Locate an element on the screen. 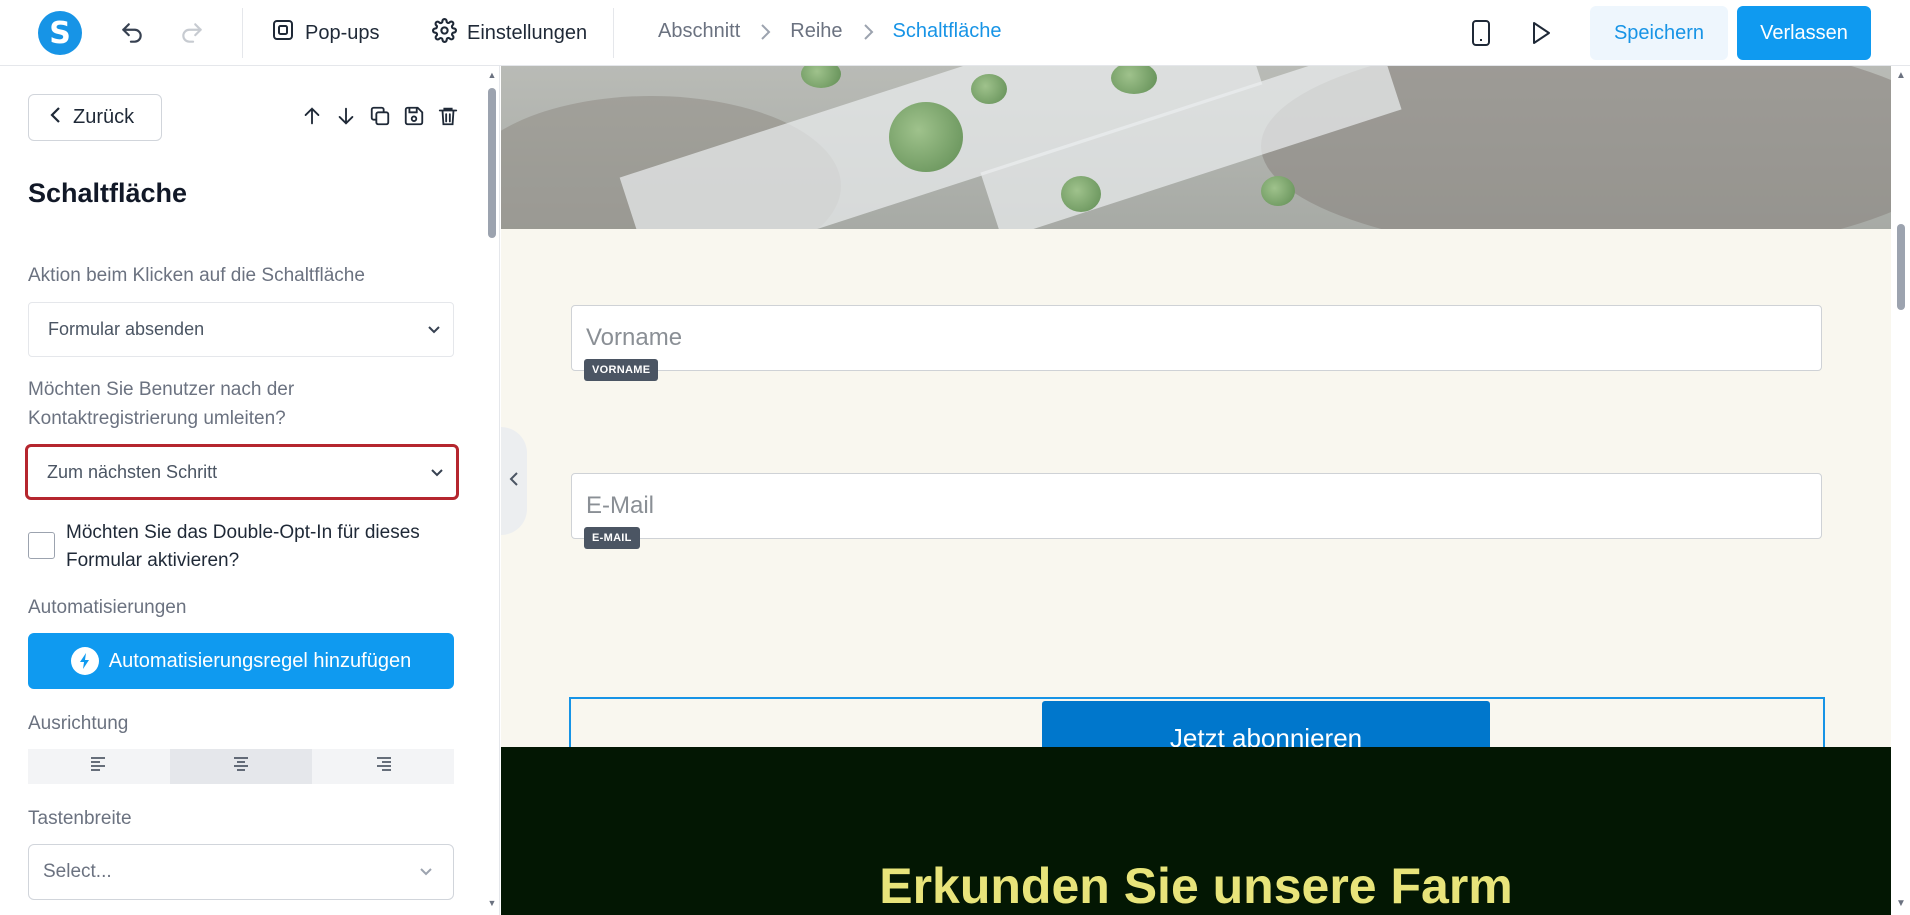  action-select: Formular absenden is located at coordinates (241, 329).